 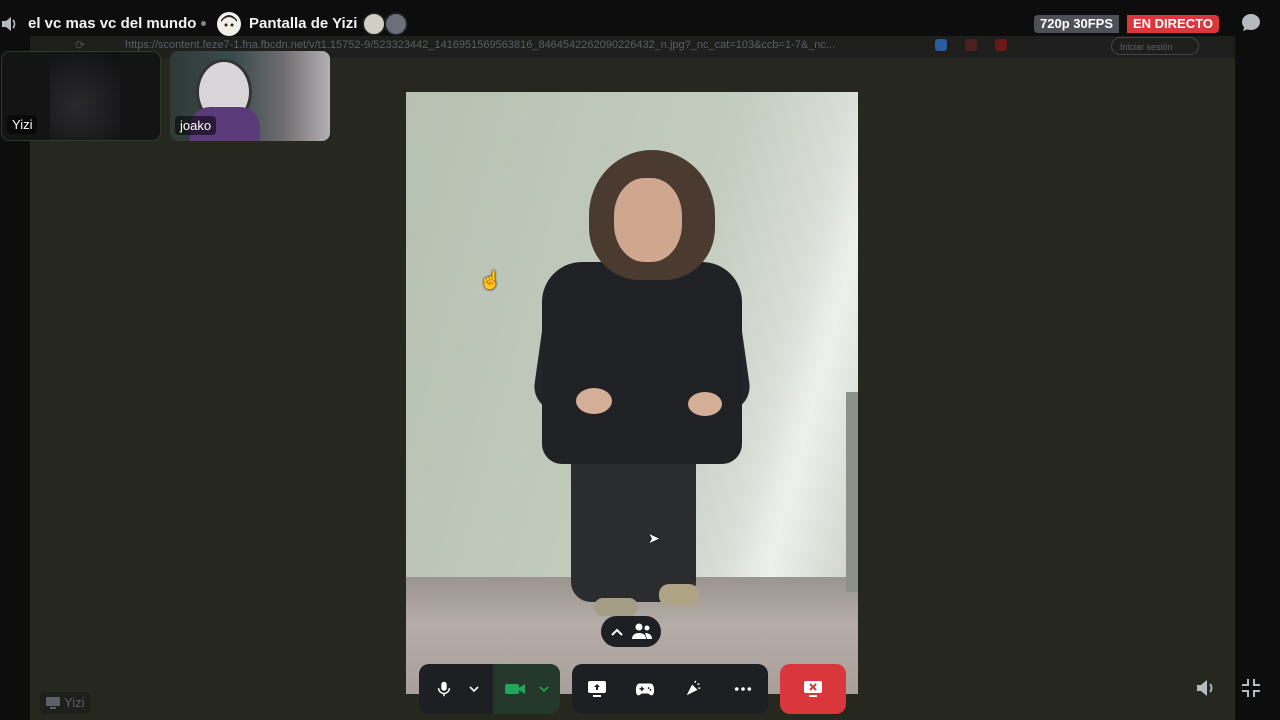 What do you see at coordinates (112, 23) in the screenshot?
I see `voice-channel-name: el vc mas vc del mundo` at bounding box center [112, 23].